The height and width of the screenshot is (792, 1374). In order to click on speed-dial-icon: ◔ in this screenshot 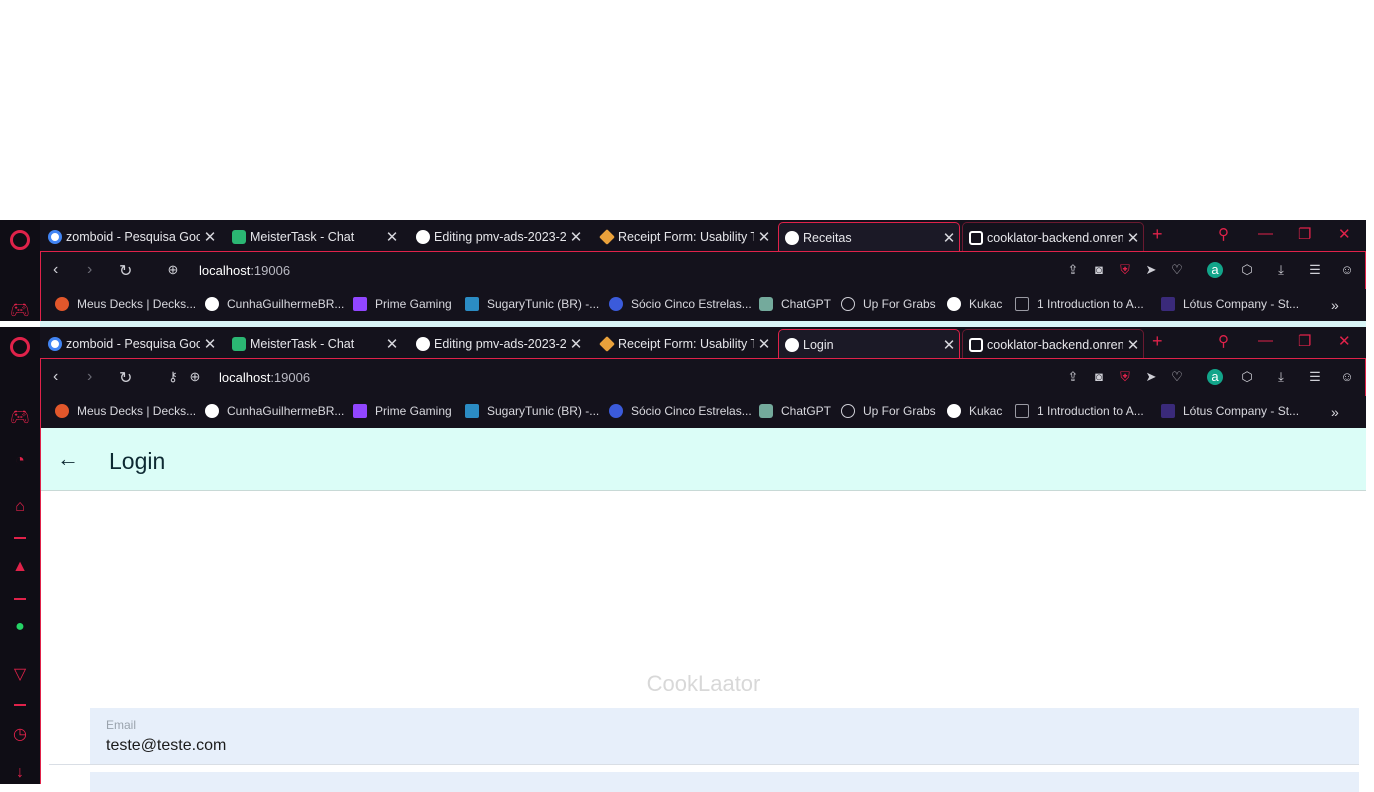, I will do `click(20, 461)`.